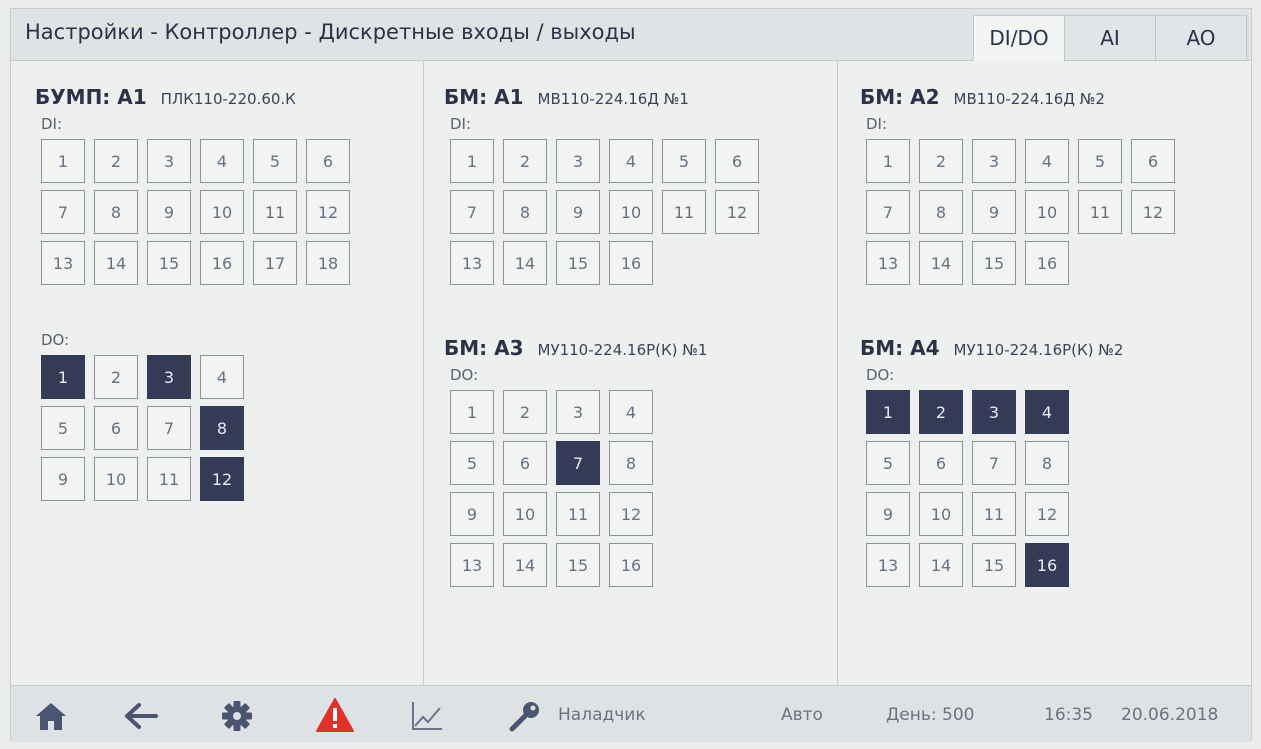 The width and height of the screenshot is (1261, 749). I want to click on gear-icon, so click(237, 716).